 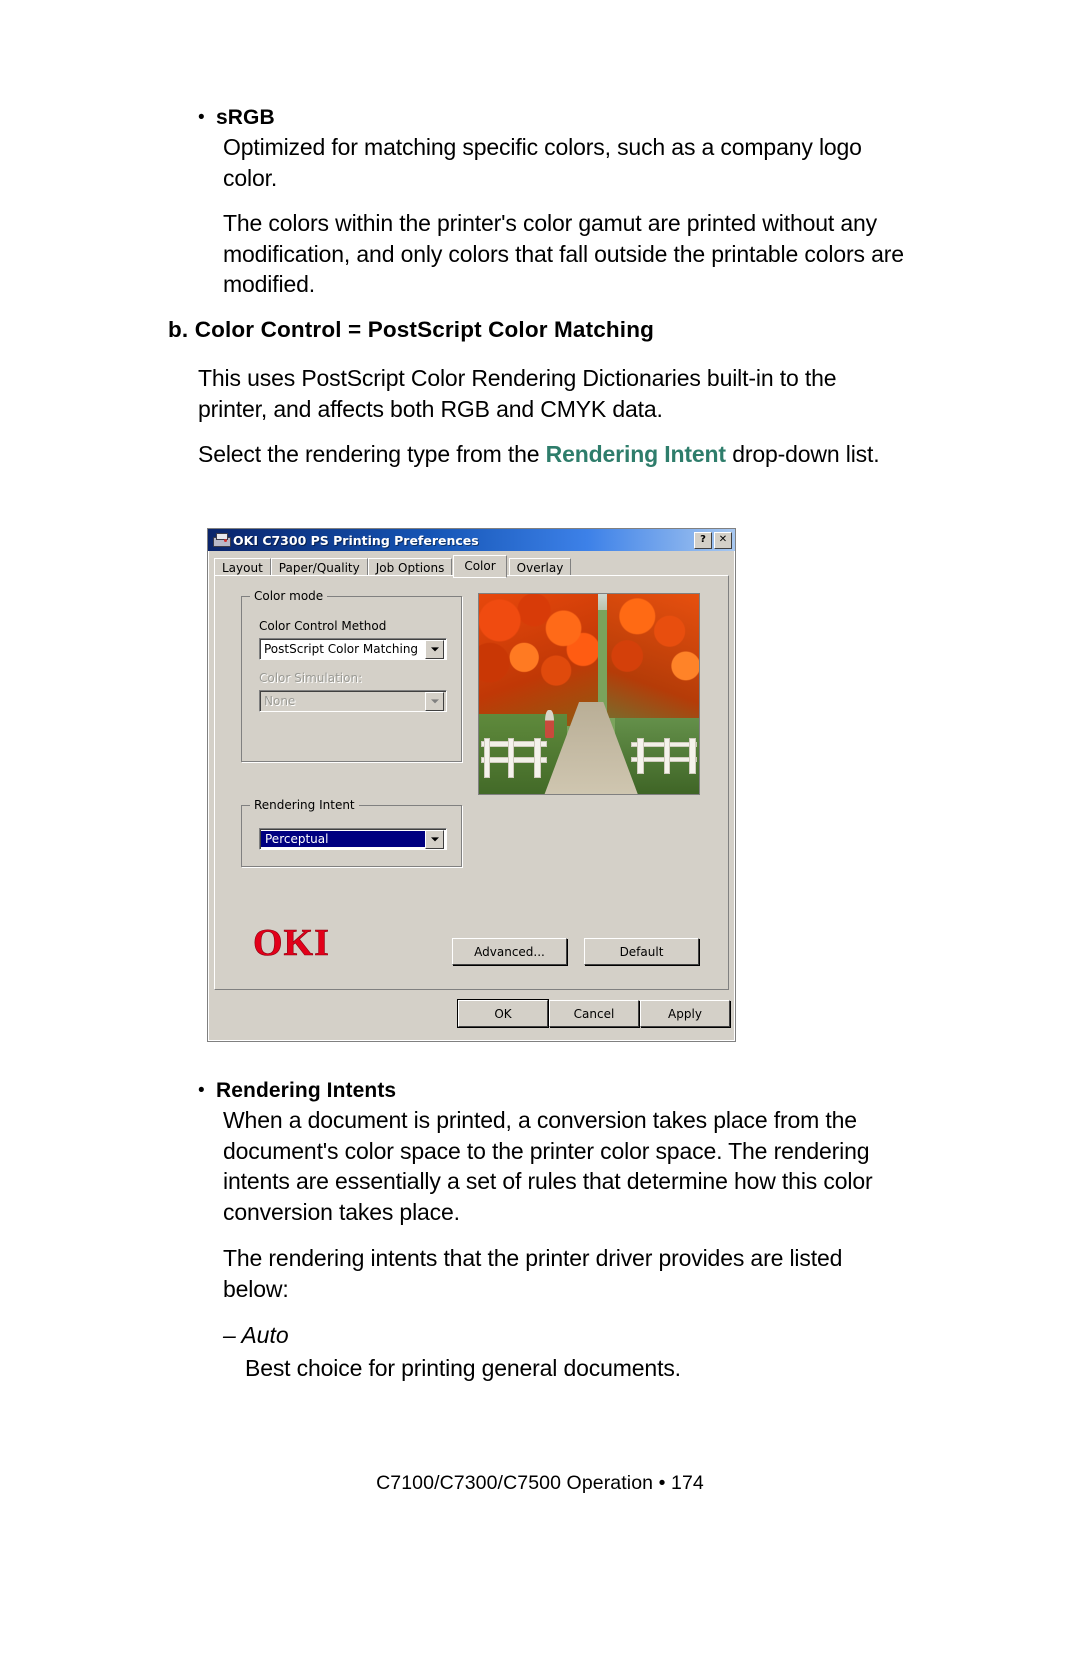 I want to click on close-icon: ✕, so click(x=723, y=540).